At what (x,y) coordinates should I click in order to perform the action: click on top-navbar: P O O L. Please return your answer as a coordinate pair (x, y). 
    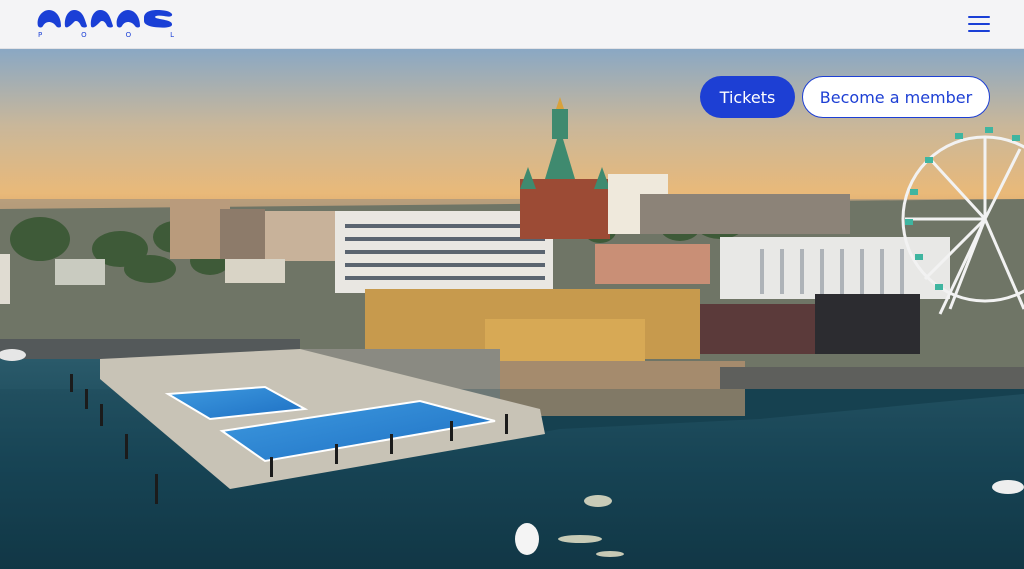
    Looking at the image, I should click on (512, 24).